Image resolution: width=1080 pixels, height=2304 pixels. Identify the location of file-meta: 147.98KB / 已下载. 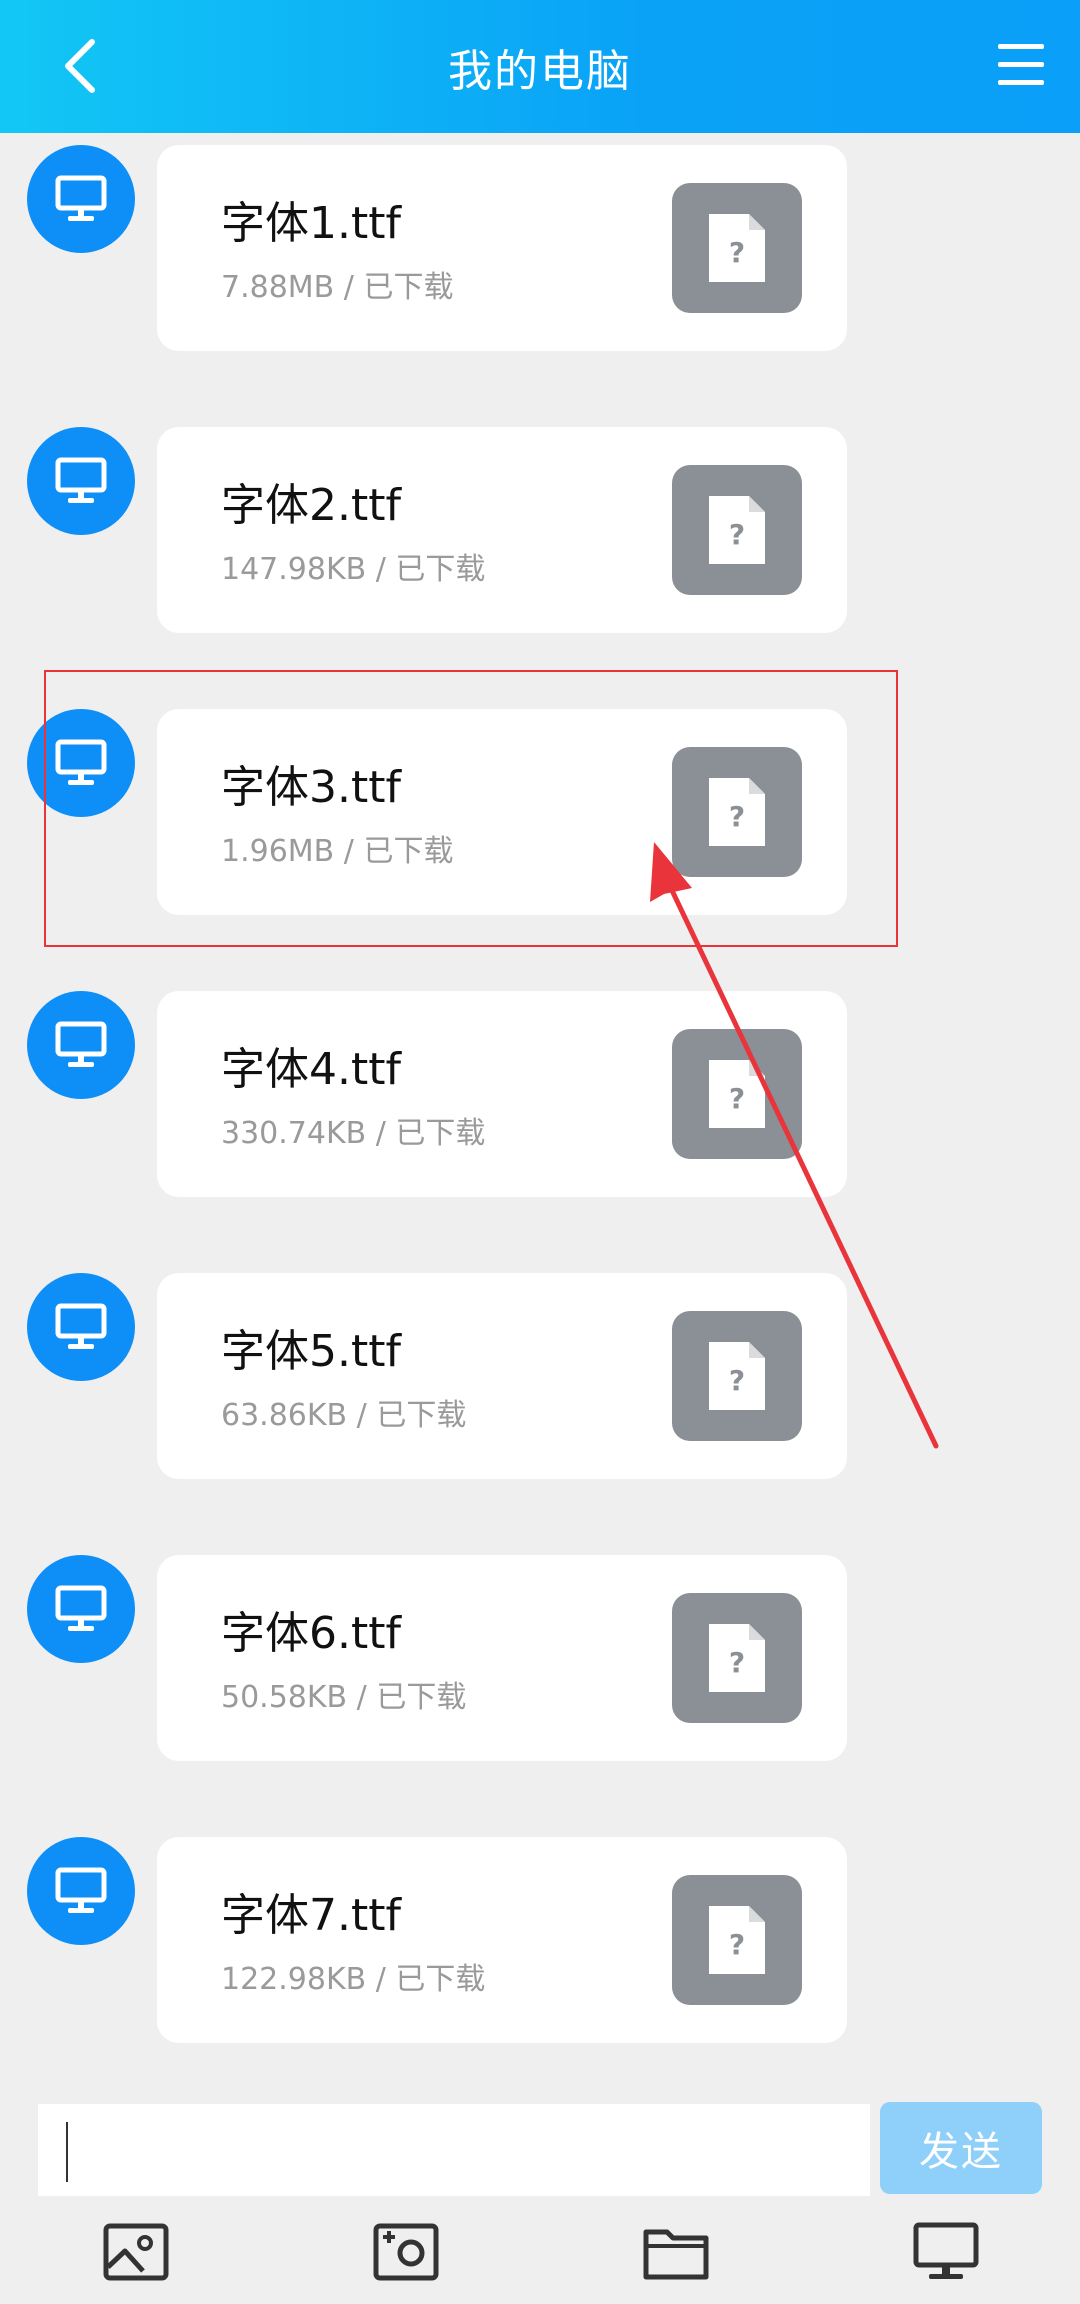
(353, 569).